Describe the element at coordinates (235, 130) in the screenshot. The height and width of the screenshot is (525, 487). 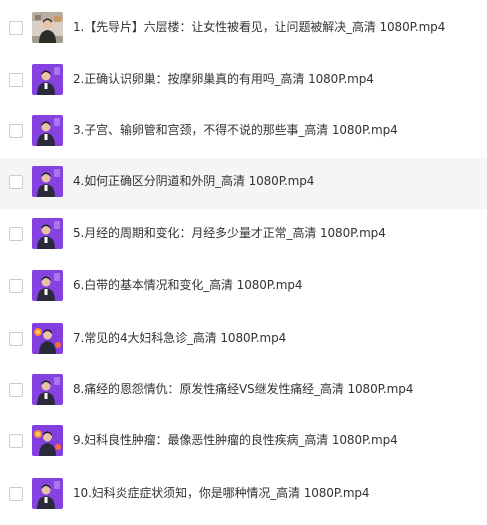
I see `file-name: 3.子宫、输卵管和宫颈，不得不说的那些事_高清 1080P.mp4` at that location.